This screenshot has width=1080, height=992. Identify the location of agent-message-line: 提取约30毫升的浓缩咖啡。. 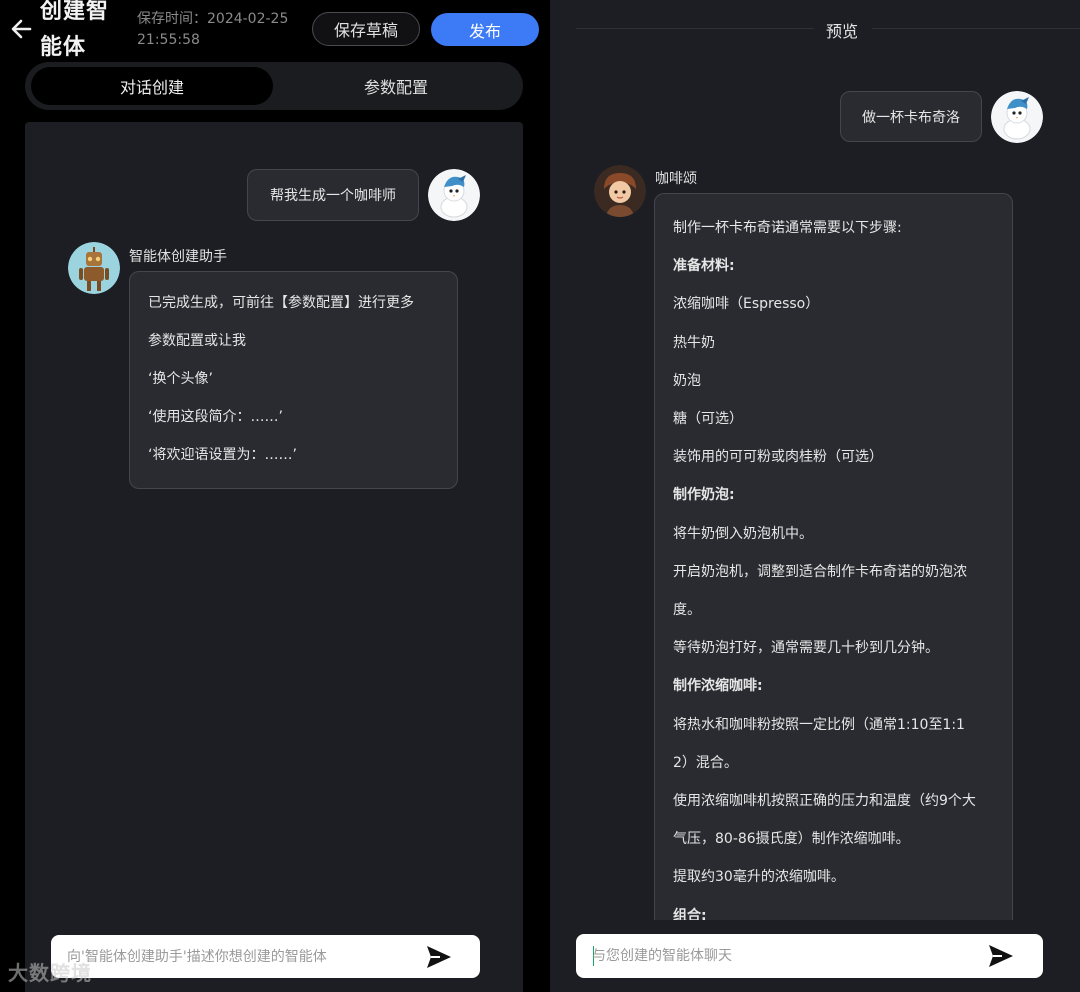
(759, 877).